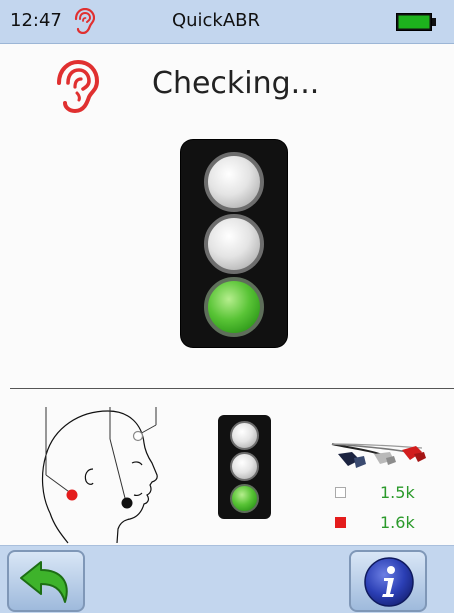 The width and height of the screenshot is (454, 613). I want to click on bottom-toolbar, so click(227, 579).